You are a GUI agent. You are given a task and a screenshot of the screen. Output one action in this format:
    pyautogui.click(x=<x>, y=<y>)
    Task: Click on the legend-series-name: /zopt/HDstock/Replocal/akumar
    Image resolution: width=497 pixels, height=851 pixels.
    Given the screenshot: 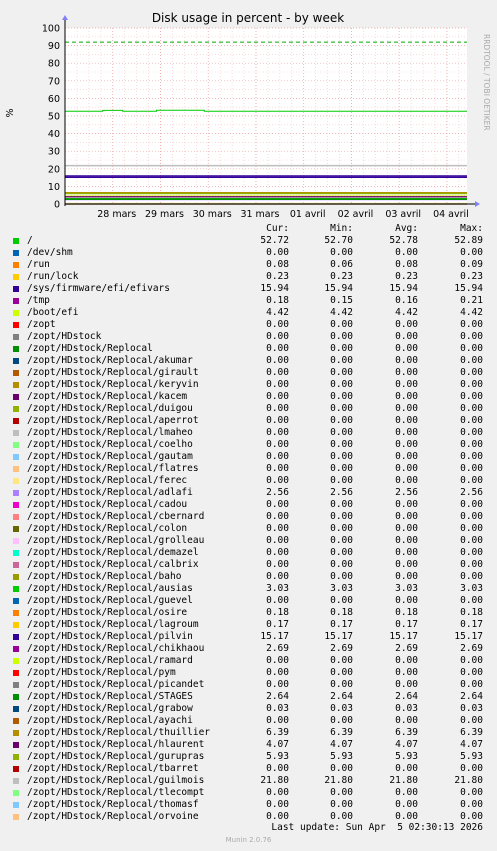 What is the action you would take?
    pyautogui.click(x=110, y=360)
    